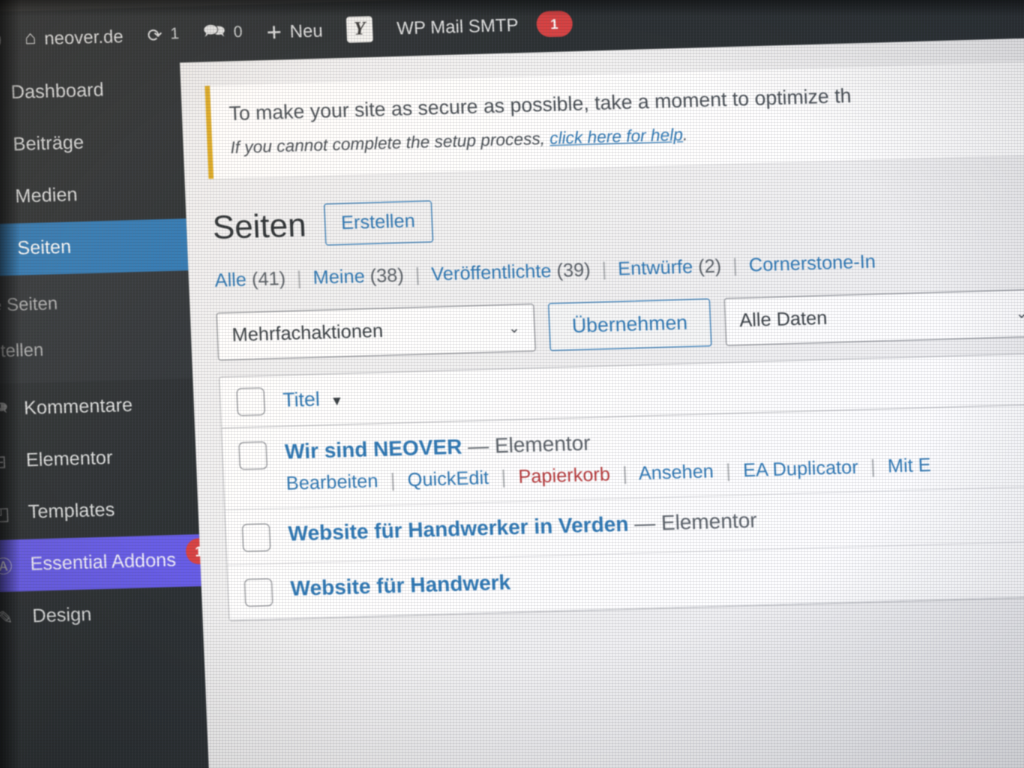  I want to click on notice-line-2-suffix: ., so click(685, 135).